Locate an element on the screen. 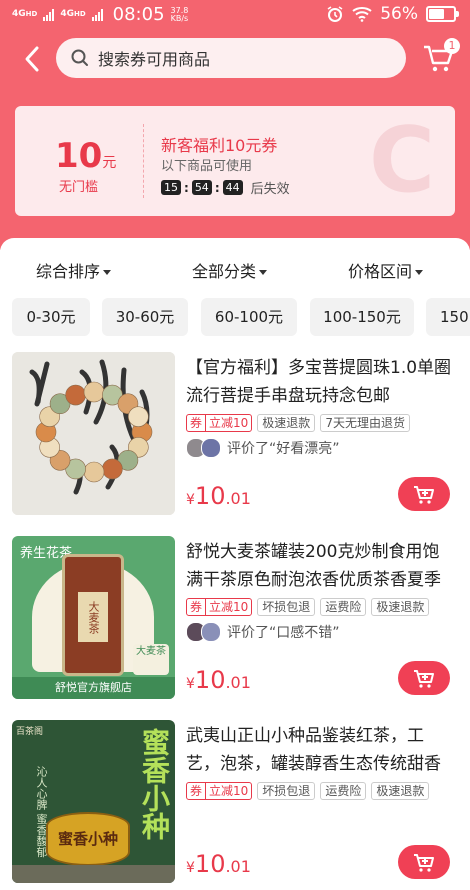 Image resolution: width=470 pixels, height=890 pixels. product-image: 养生花茶 大麦茶 舒悦官方旗舰店 大麦茶 is located at coordinates (93, 617).